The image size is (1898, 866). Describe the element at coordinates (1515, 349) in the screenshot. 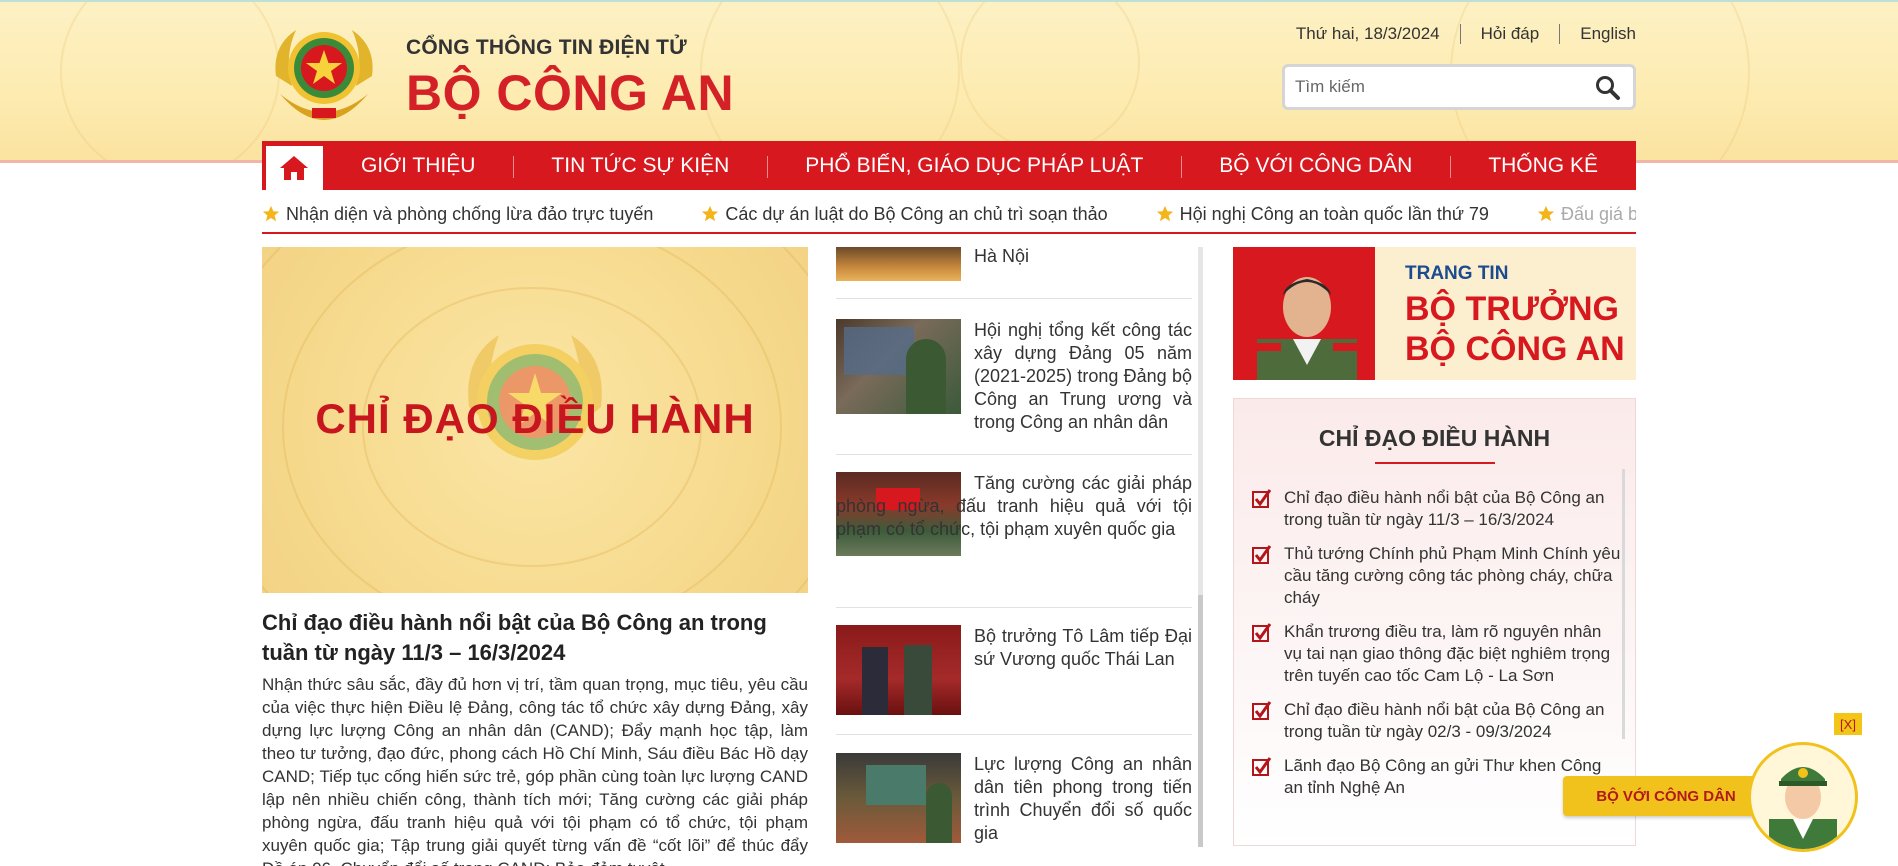

I see `minister-banner-line: BỘ CÔNG AN` at that location.